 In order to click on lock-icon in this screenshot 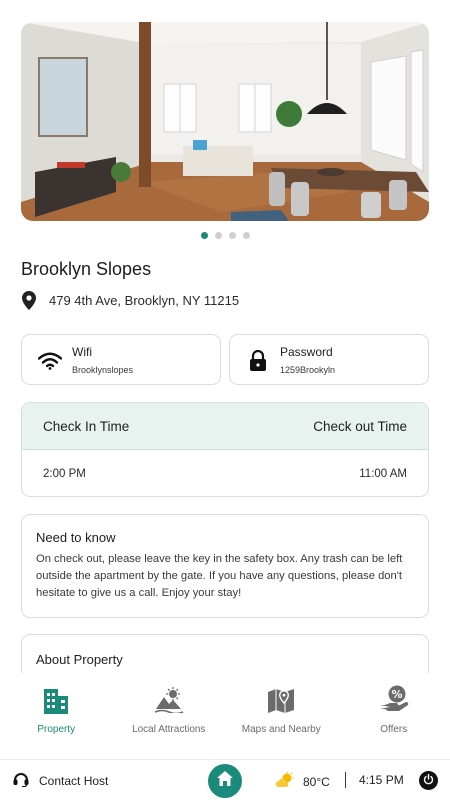, I will do `click(258, 361)`.